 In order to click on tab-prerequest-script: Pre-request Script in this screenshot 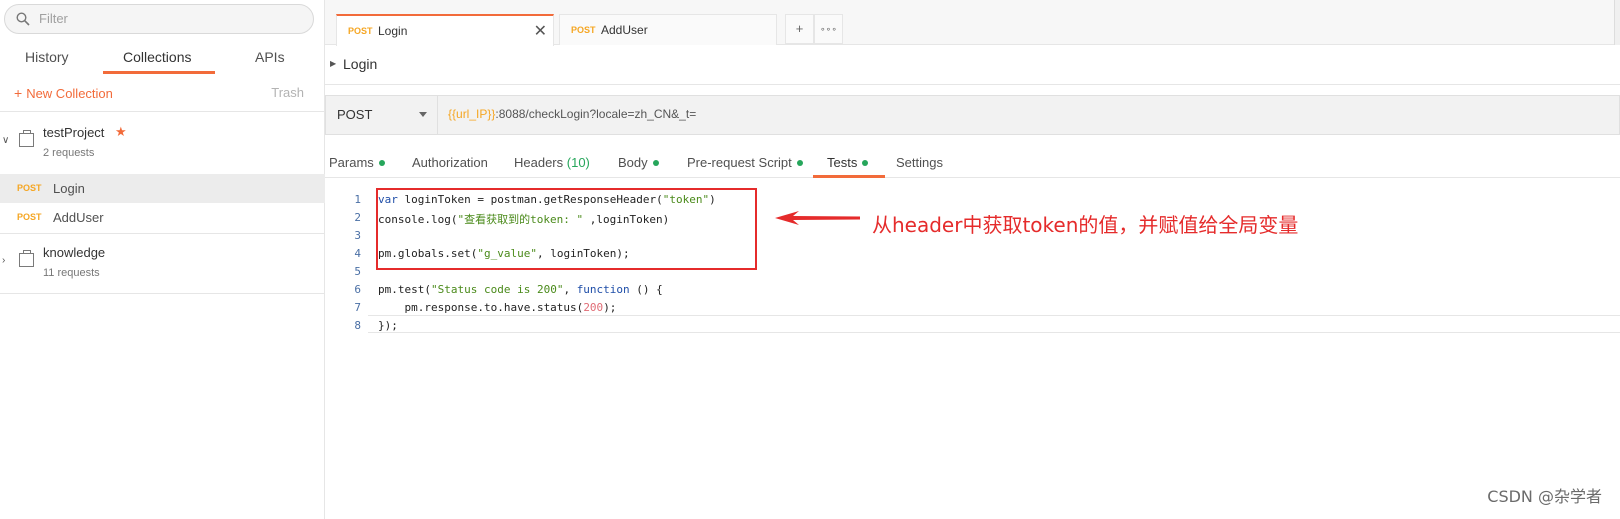, I will do `click(745, 162)`.